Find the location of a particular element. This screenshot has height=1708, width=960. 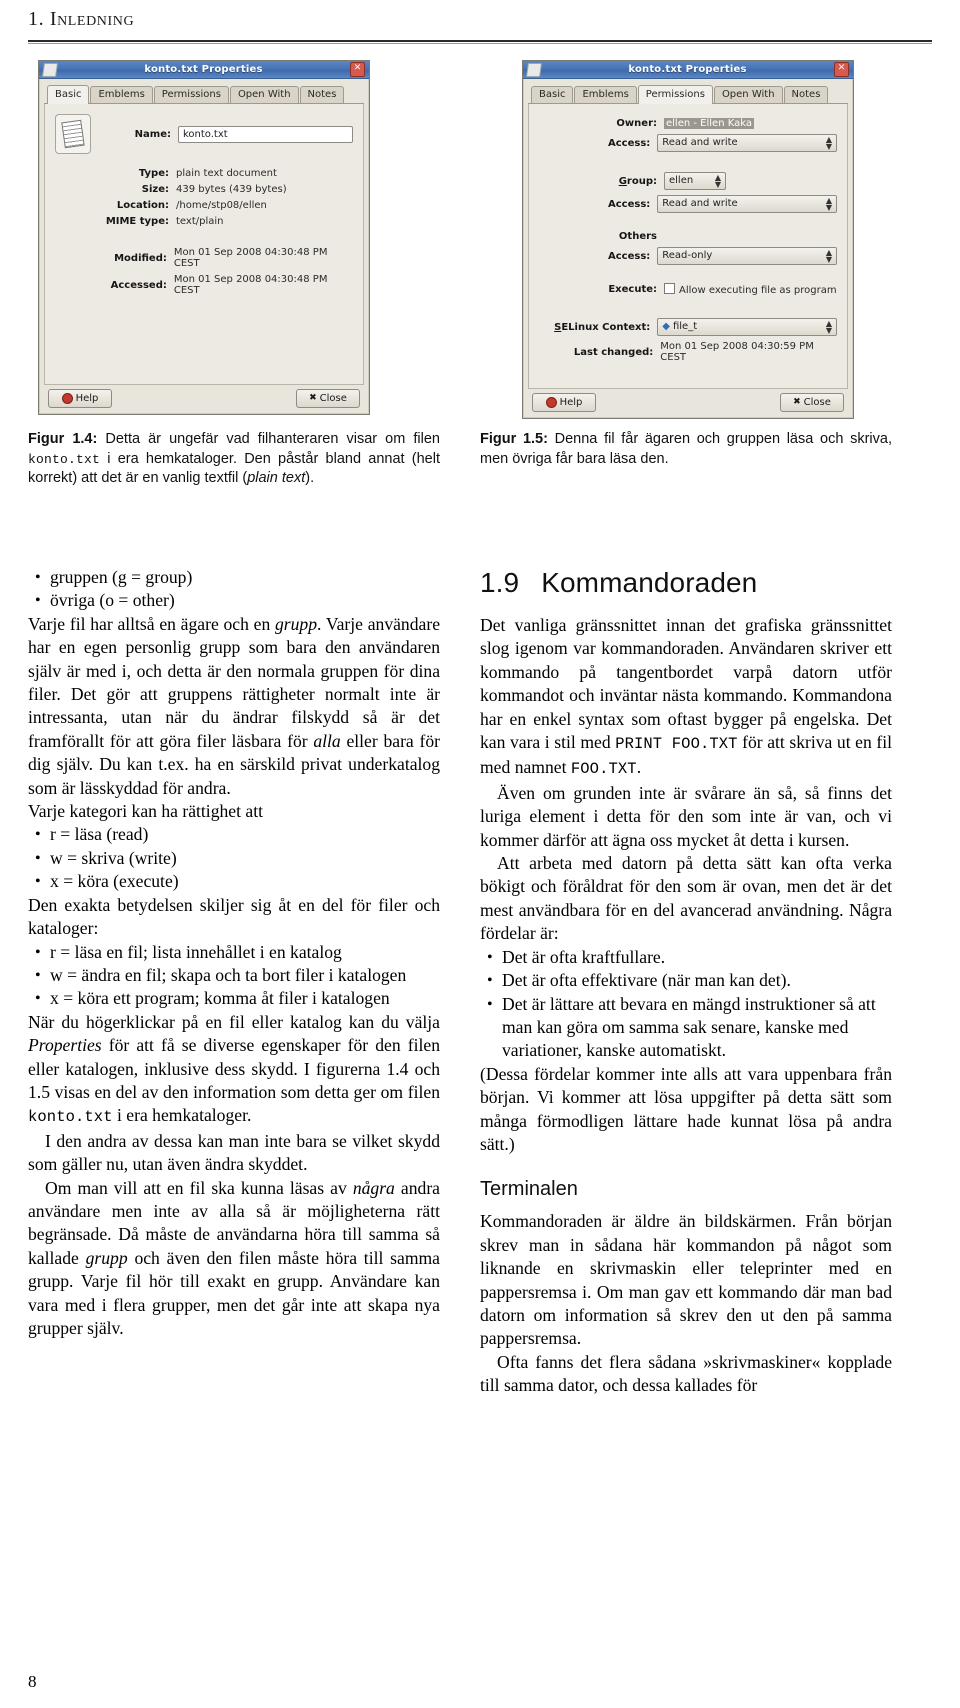

owner-access-value: Read and write is located at coordinates (700, 142).